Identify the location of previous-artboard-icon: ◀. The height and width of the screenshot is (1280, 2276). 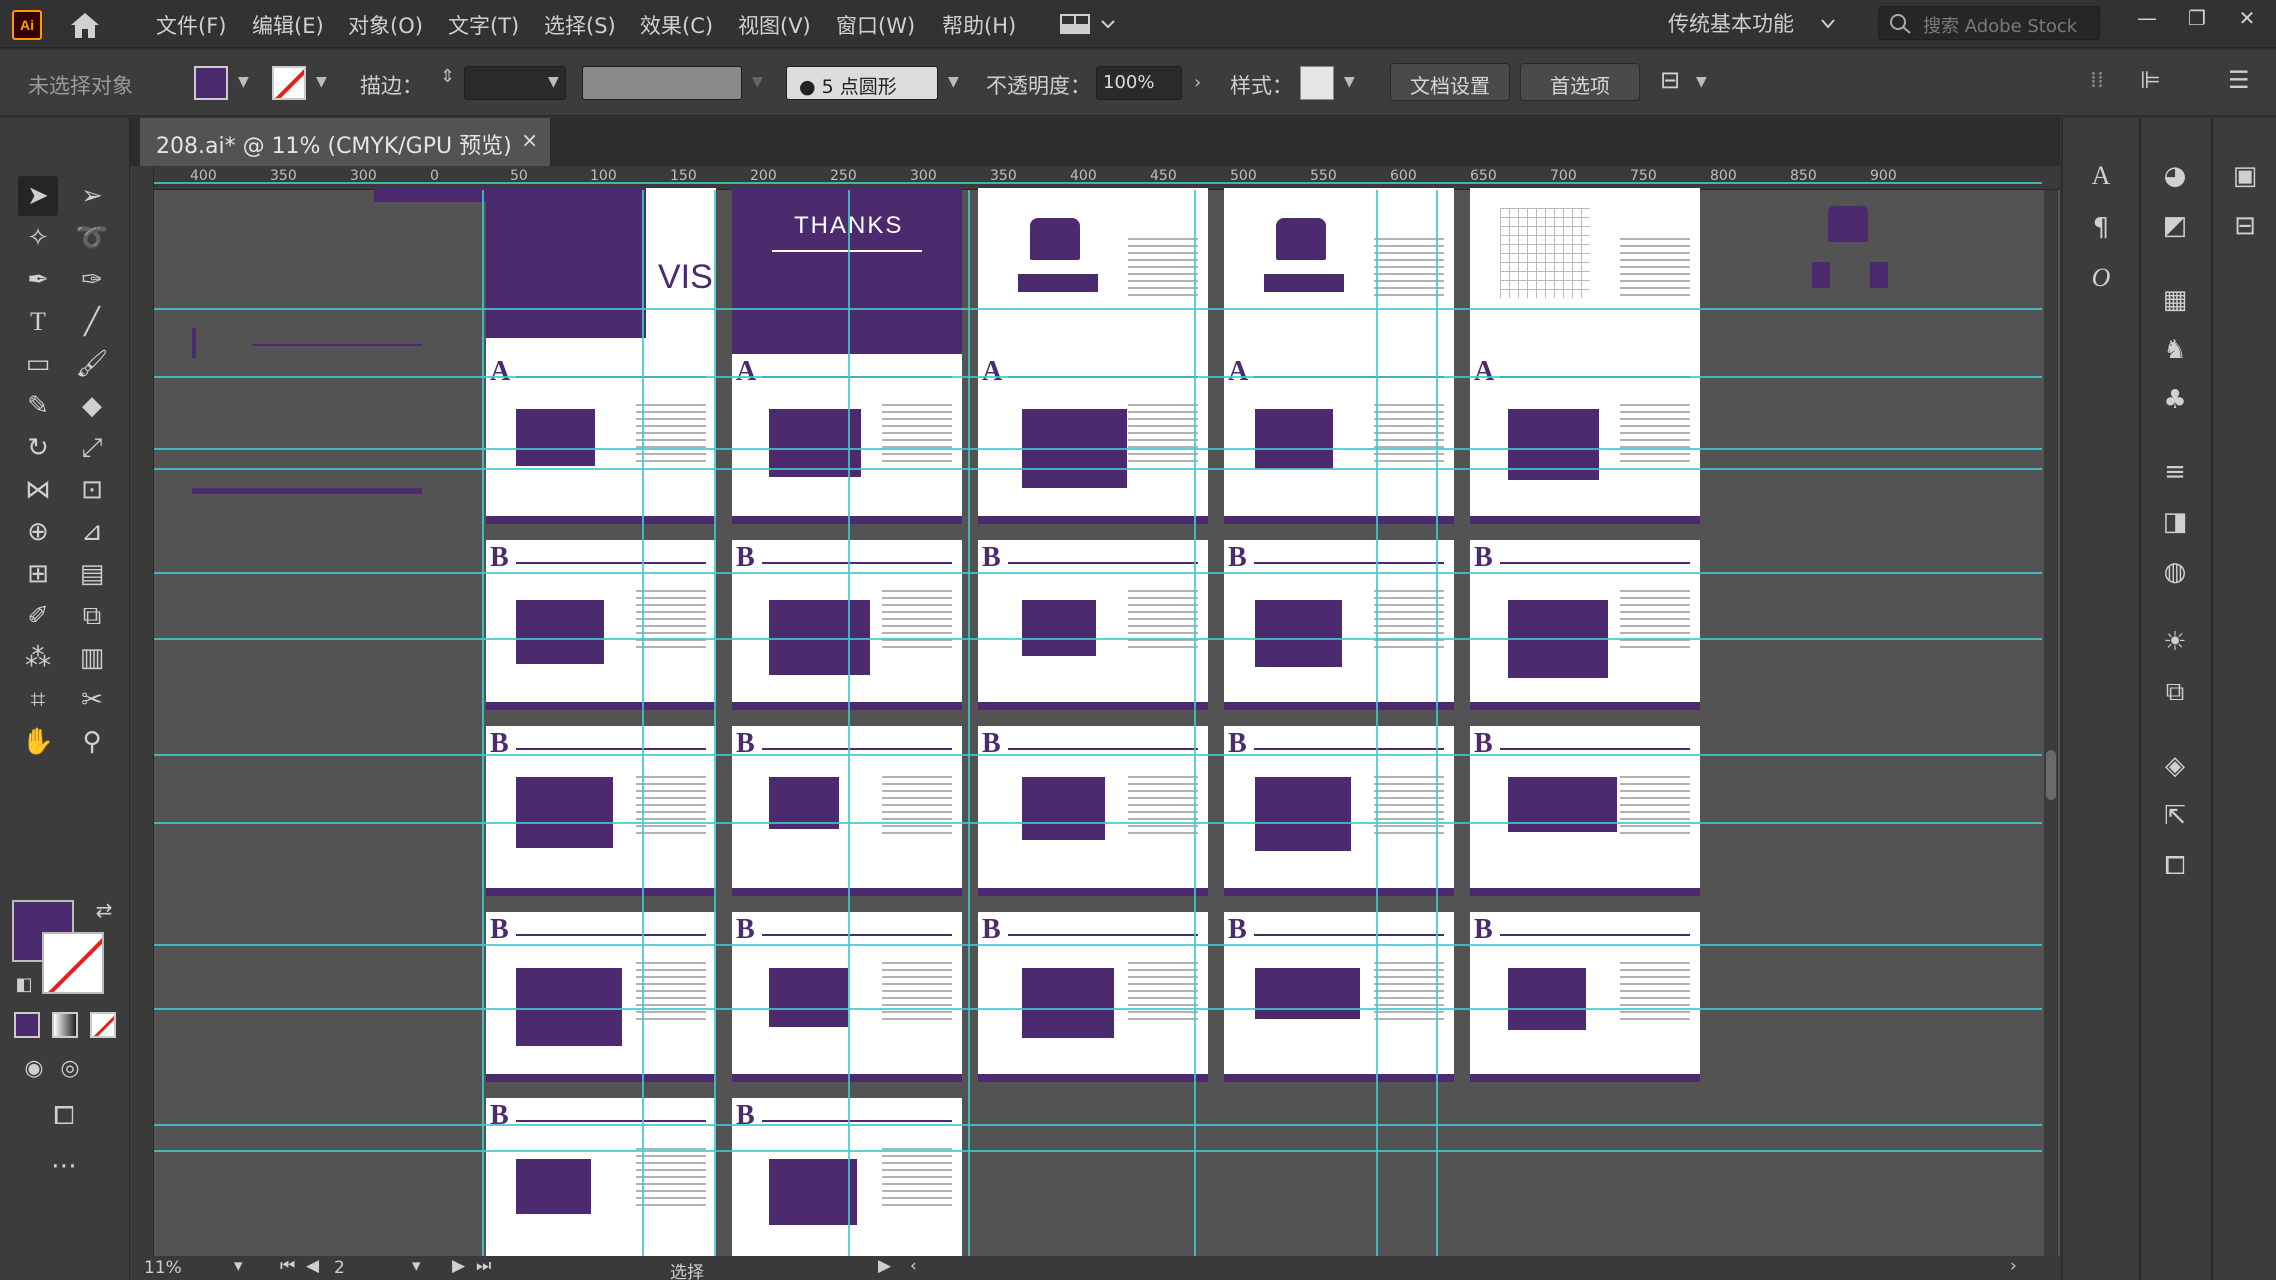
(312, 1266).